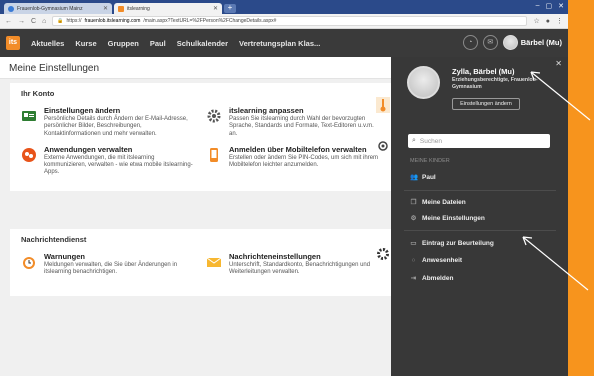  I want to click on logout-icon: ⇥, so click(413, 278).